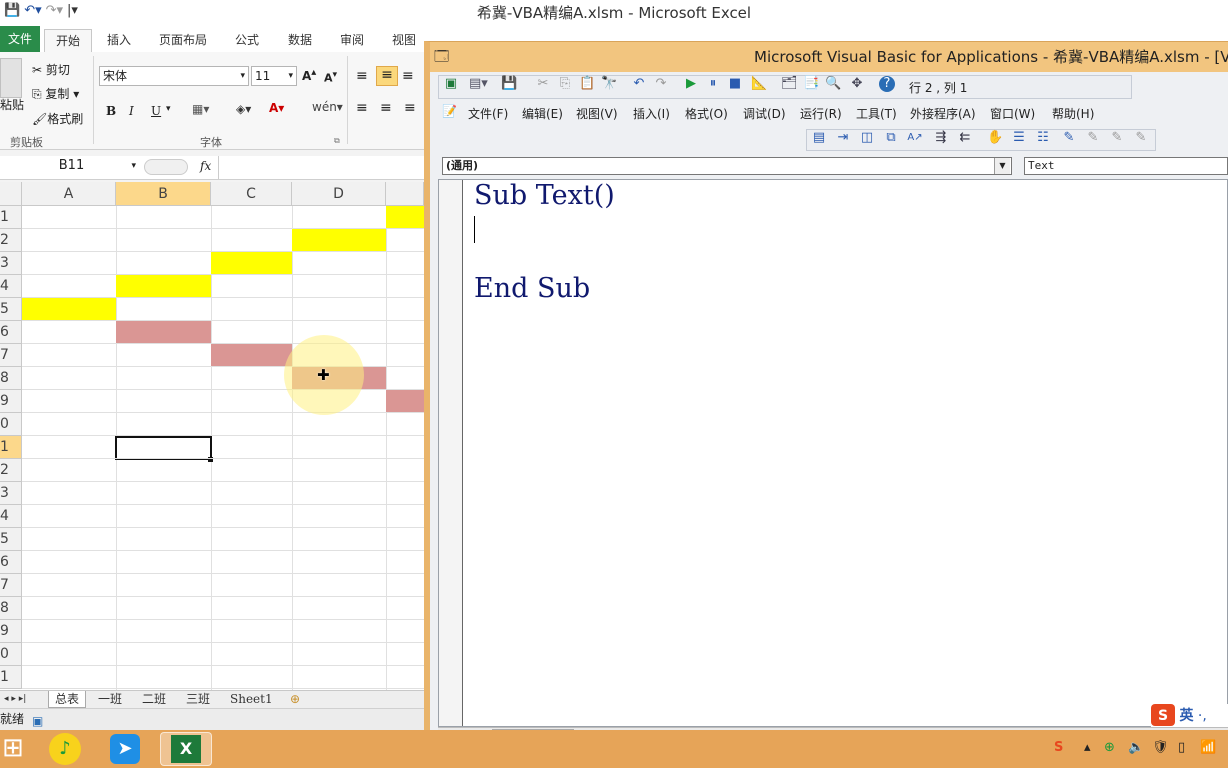  Describe the element at coordinates (37, 721) in the screenshot. I see `macro-record-icon: ▣` at that location.